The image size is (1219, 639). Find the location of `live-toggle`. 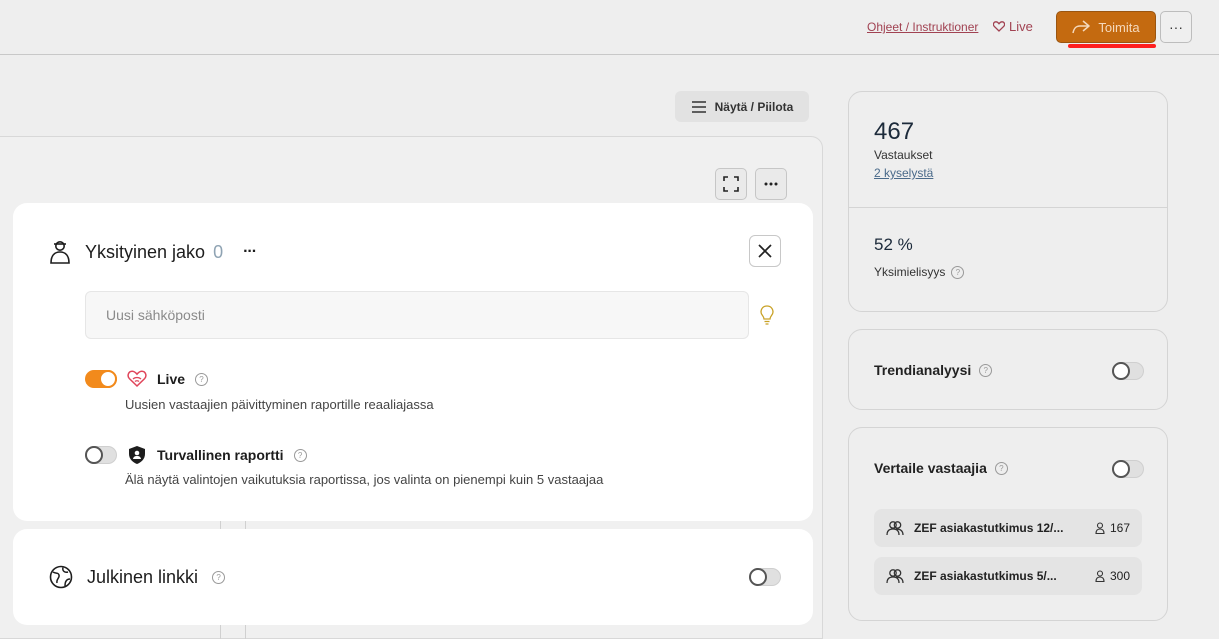

live-toggle is located at coordinates (101, 379).